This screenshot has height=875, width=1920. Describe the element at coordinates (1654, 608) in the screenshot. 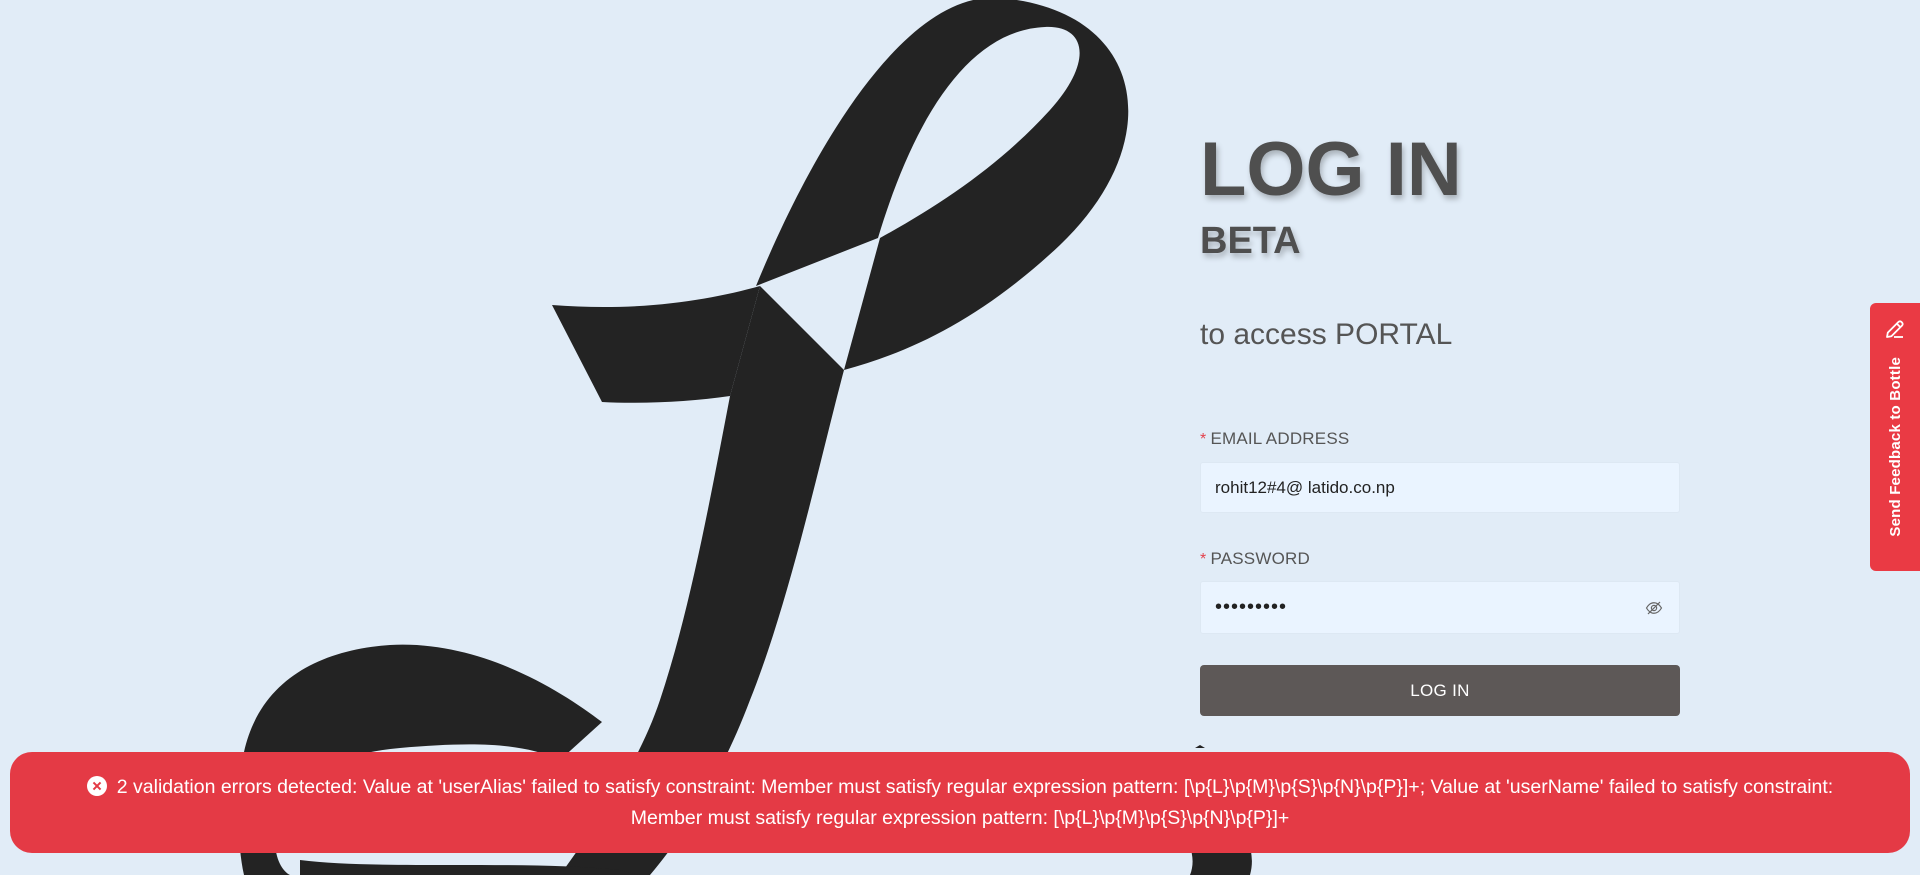

I see `eye-slash-icon` at that location.